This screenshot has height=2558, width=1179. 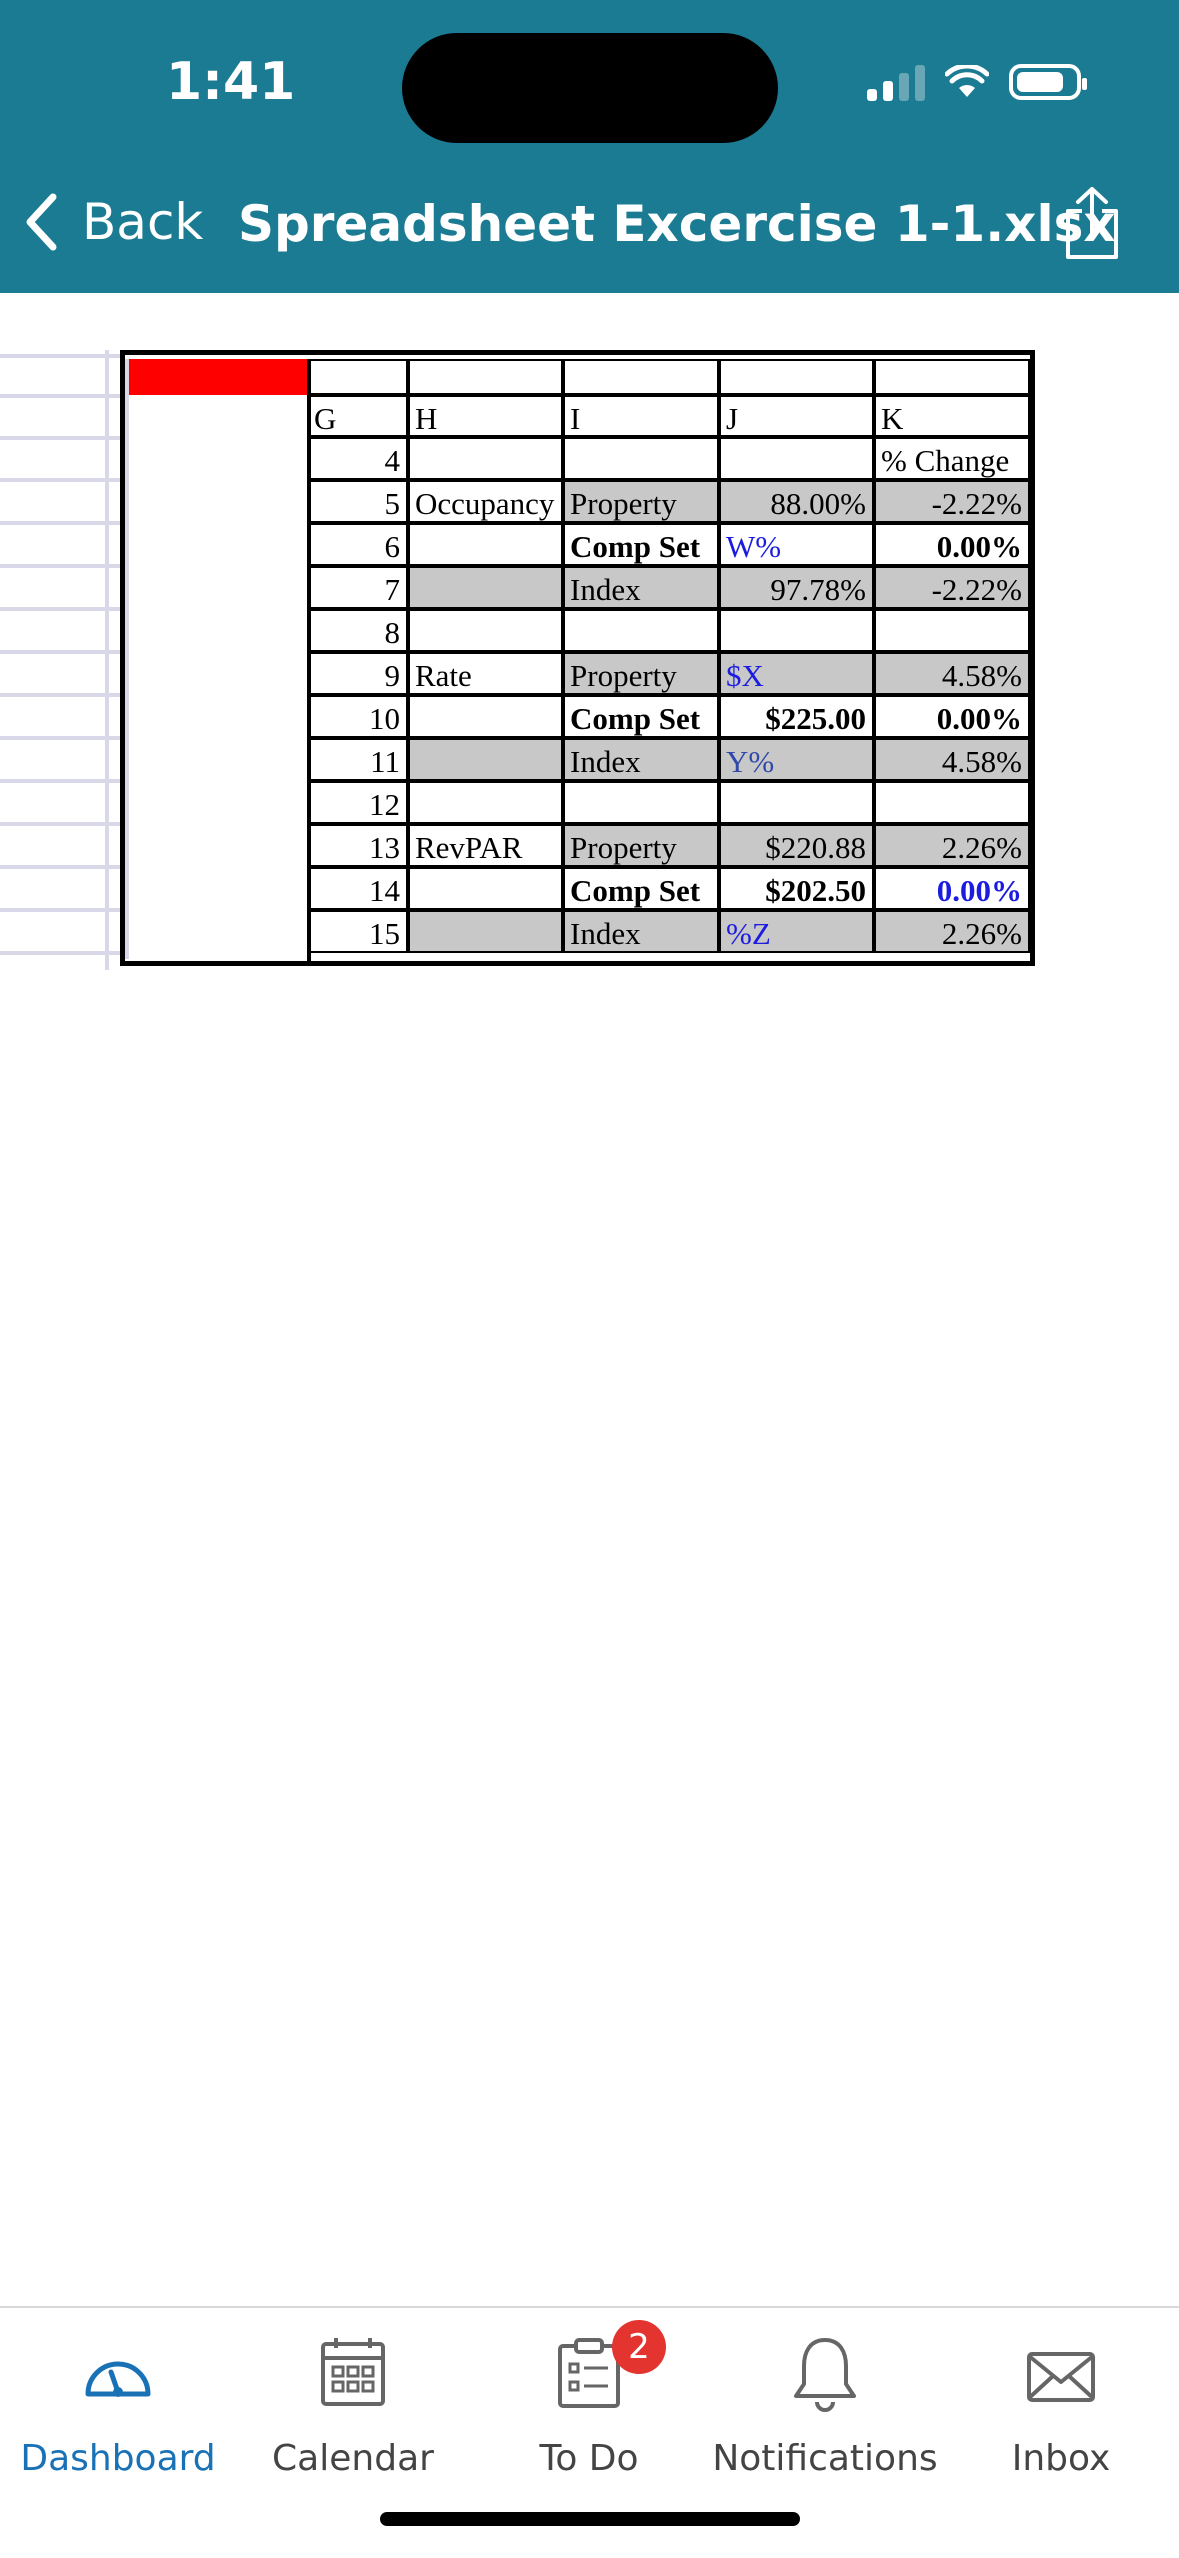 What do you see at coordinates (231, 82) in the screenshot?
I see `status-time: 1:41` at bounding box center [231, 82].